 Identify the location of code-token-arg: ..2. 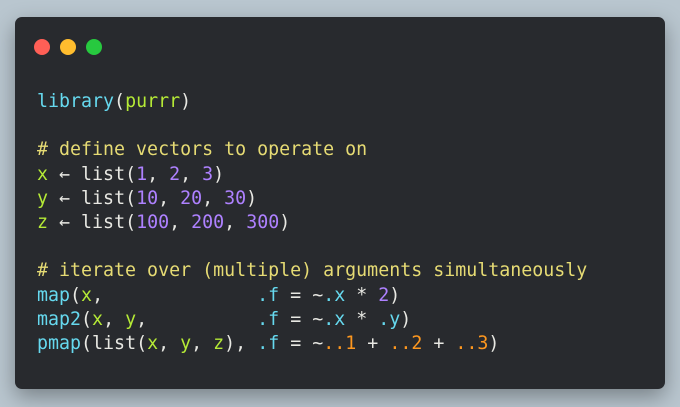
(406, 343).